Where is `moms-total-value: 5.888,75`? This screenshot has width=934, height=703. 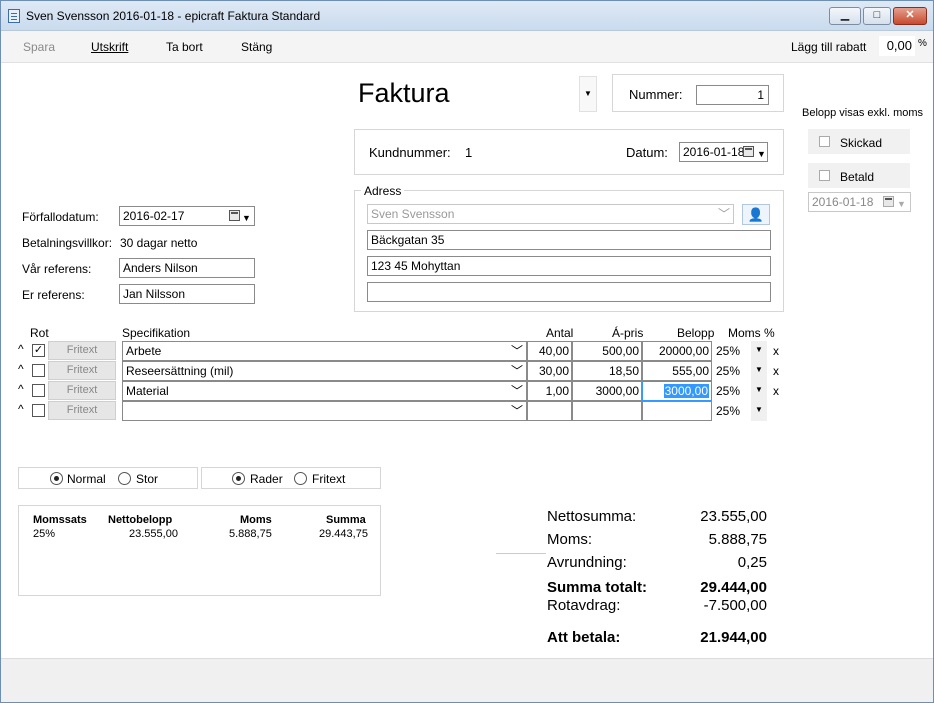
moms-total-value: 5.888,75 is located at coordinates (737, 539).